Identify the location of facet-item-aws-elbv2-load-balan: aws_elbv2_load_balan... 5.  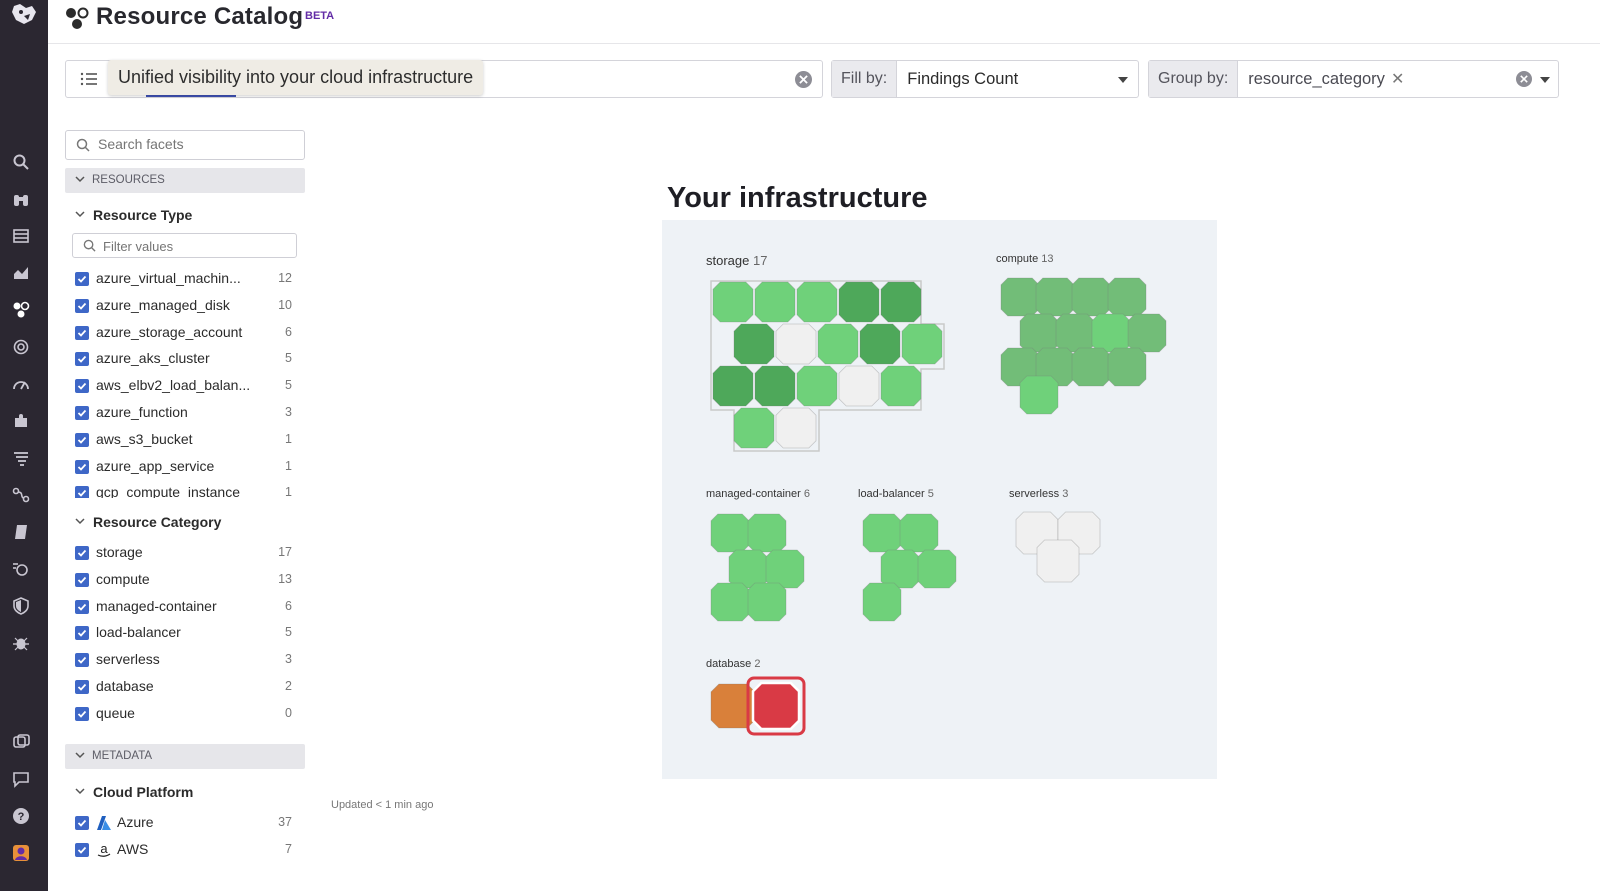
(185, 387).